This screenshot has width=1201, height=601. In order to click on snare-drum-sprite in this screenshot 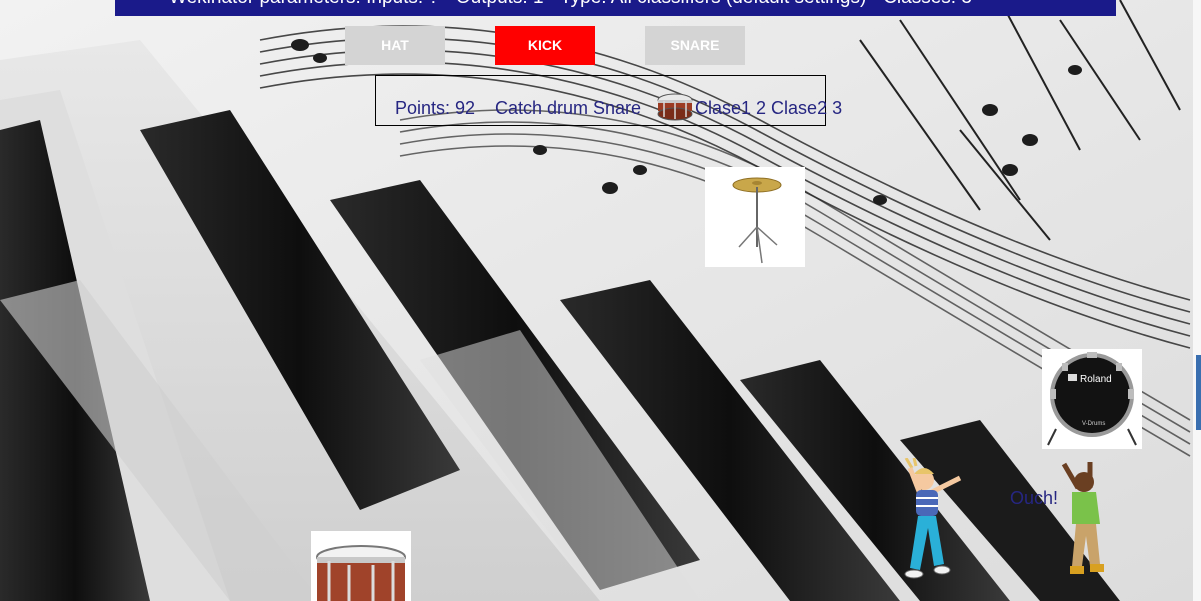, I will do `click(361, 566)`.